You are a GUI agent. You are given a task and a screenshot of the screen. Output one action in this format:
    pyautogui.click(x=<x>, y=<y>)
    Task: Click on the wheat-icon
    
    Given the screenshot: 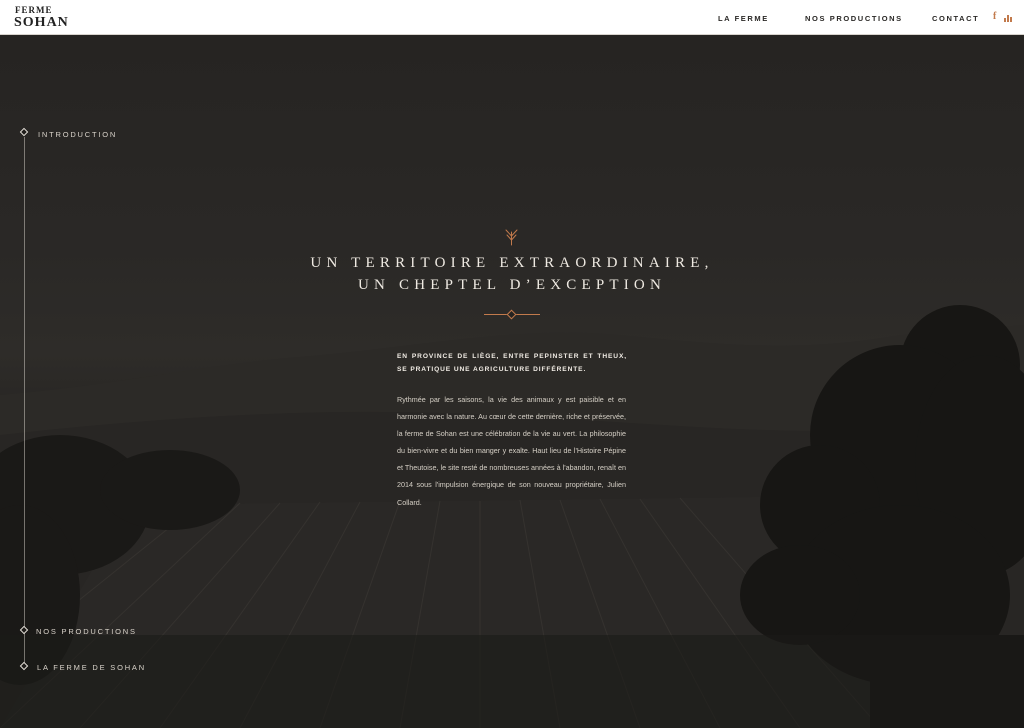 What is the action you would take?
    pyautogui.click(x=511, y=237)
    